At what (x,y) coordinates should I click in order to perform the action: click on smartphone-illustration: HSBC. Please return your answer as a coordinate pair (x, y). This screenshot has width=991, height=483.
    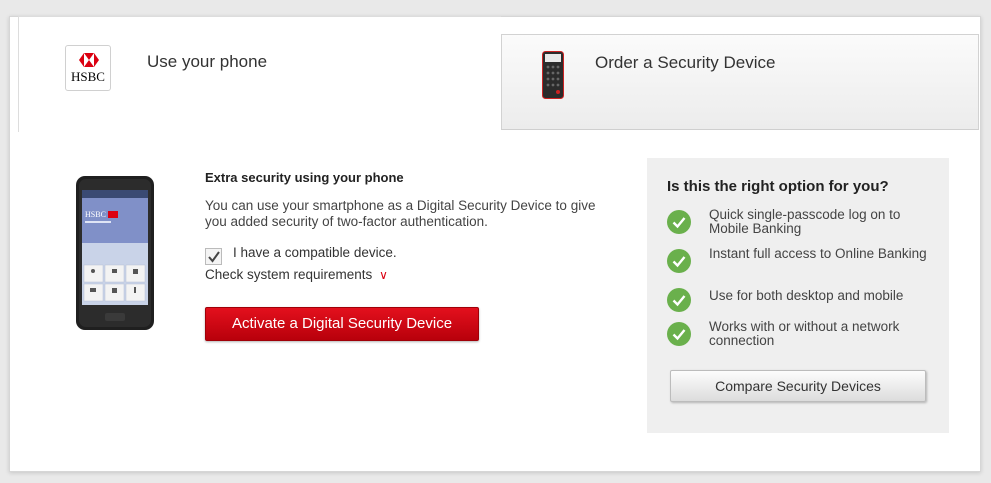
    Looking at the image, I should click on (115, 255).